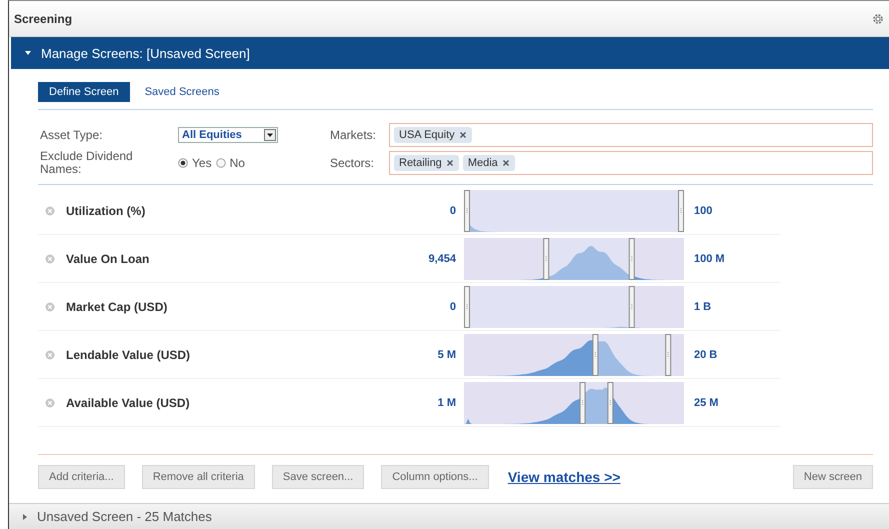  I want to click on criterion-label: Utilization (%), so click(106, 211).